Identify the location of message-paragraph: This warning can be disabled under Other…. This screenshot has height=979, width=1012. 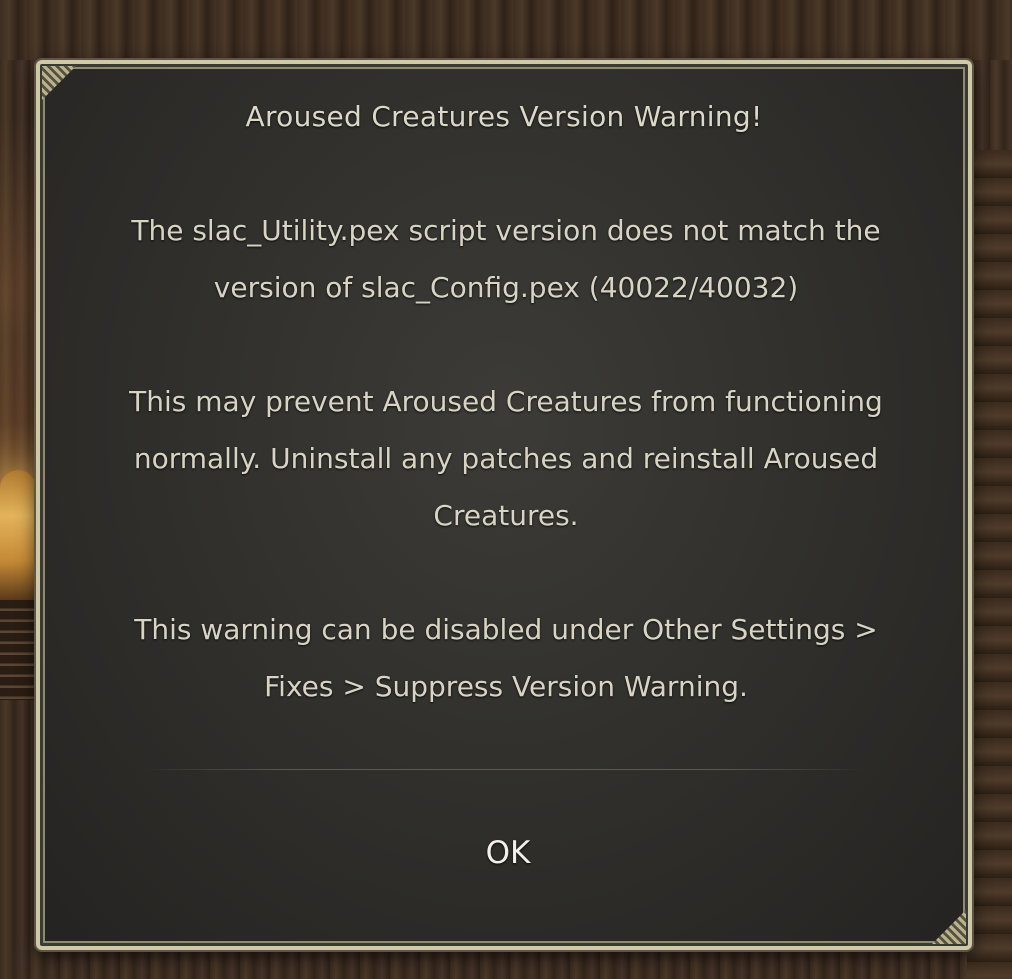
(506, 658).